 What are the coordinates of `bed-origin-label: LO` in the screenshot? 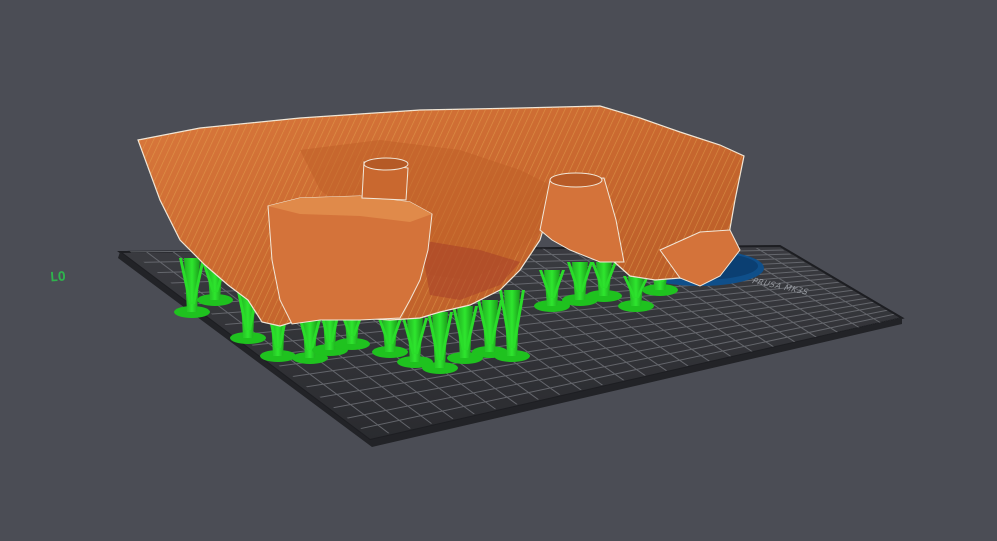 It's located at (58, 277).